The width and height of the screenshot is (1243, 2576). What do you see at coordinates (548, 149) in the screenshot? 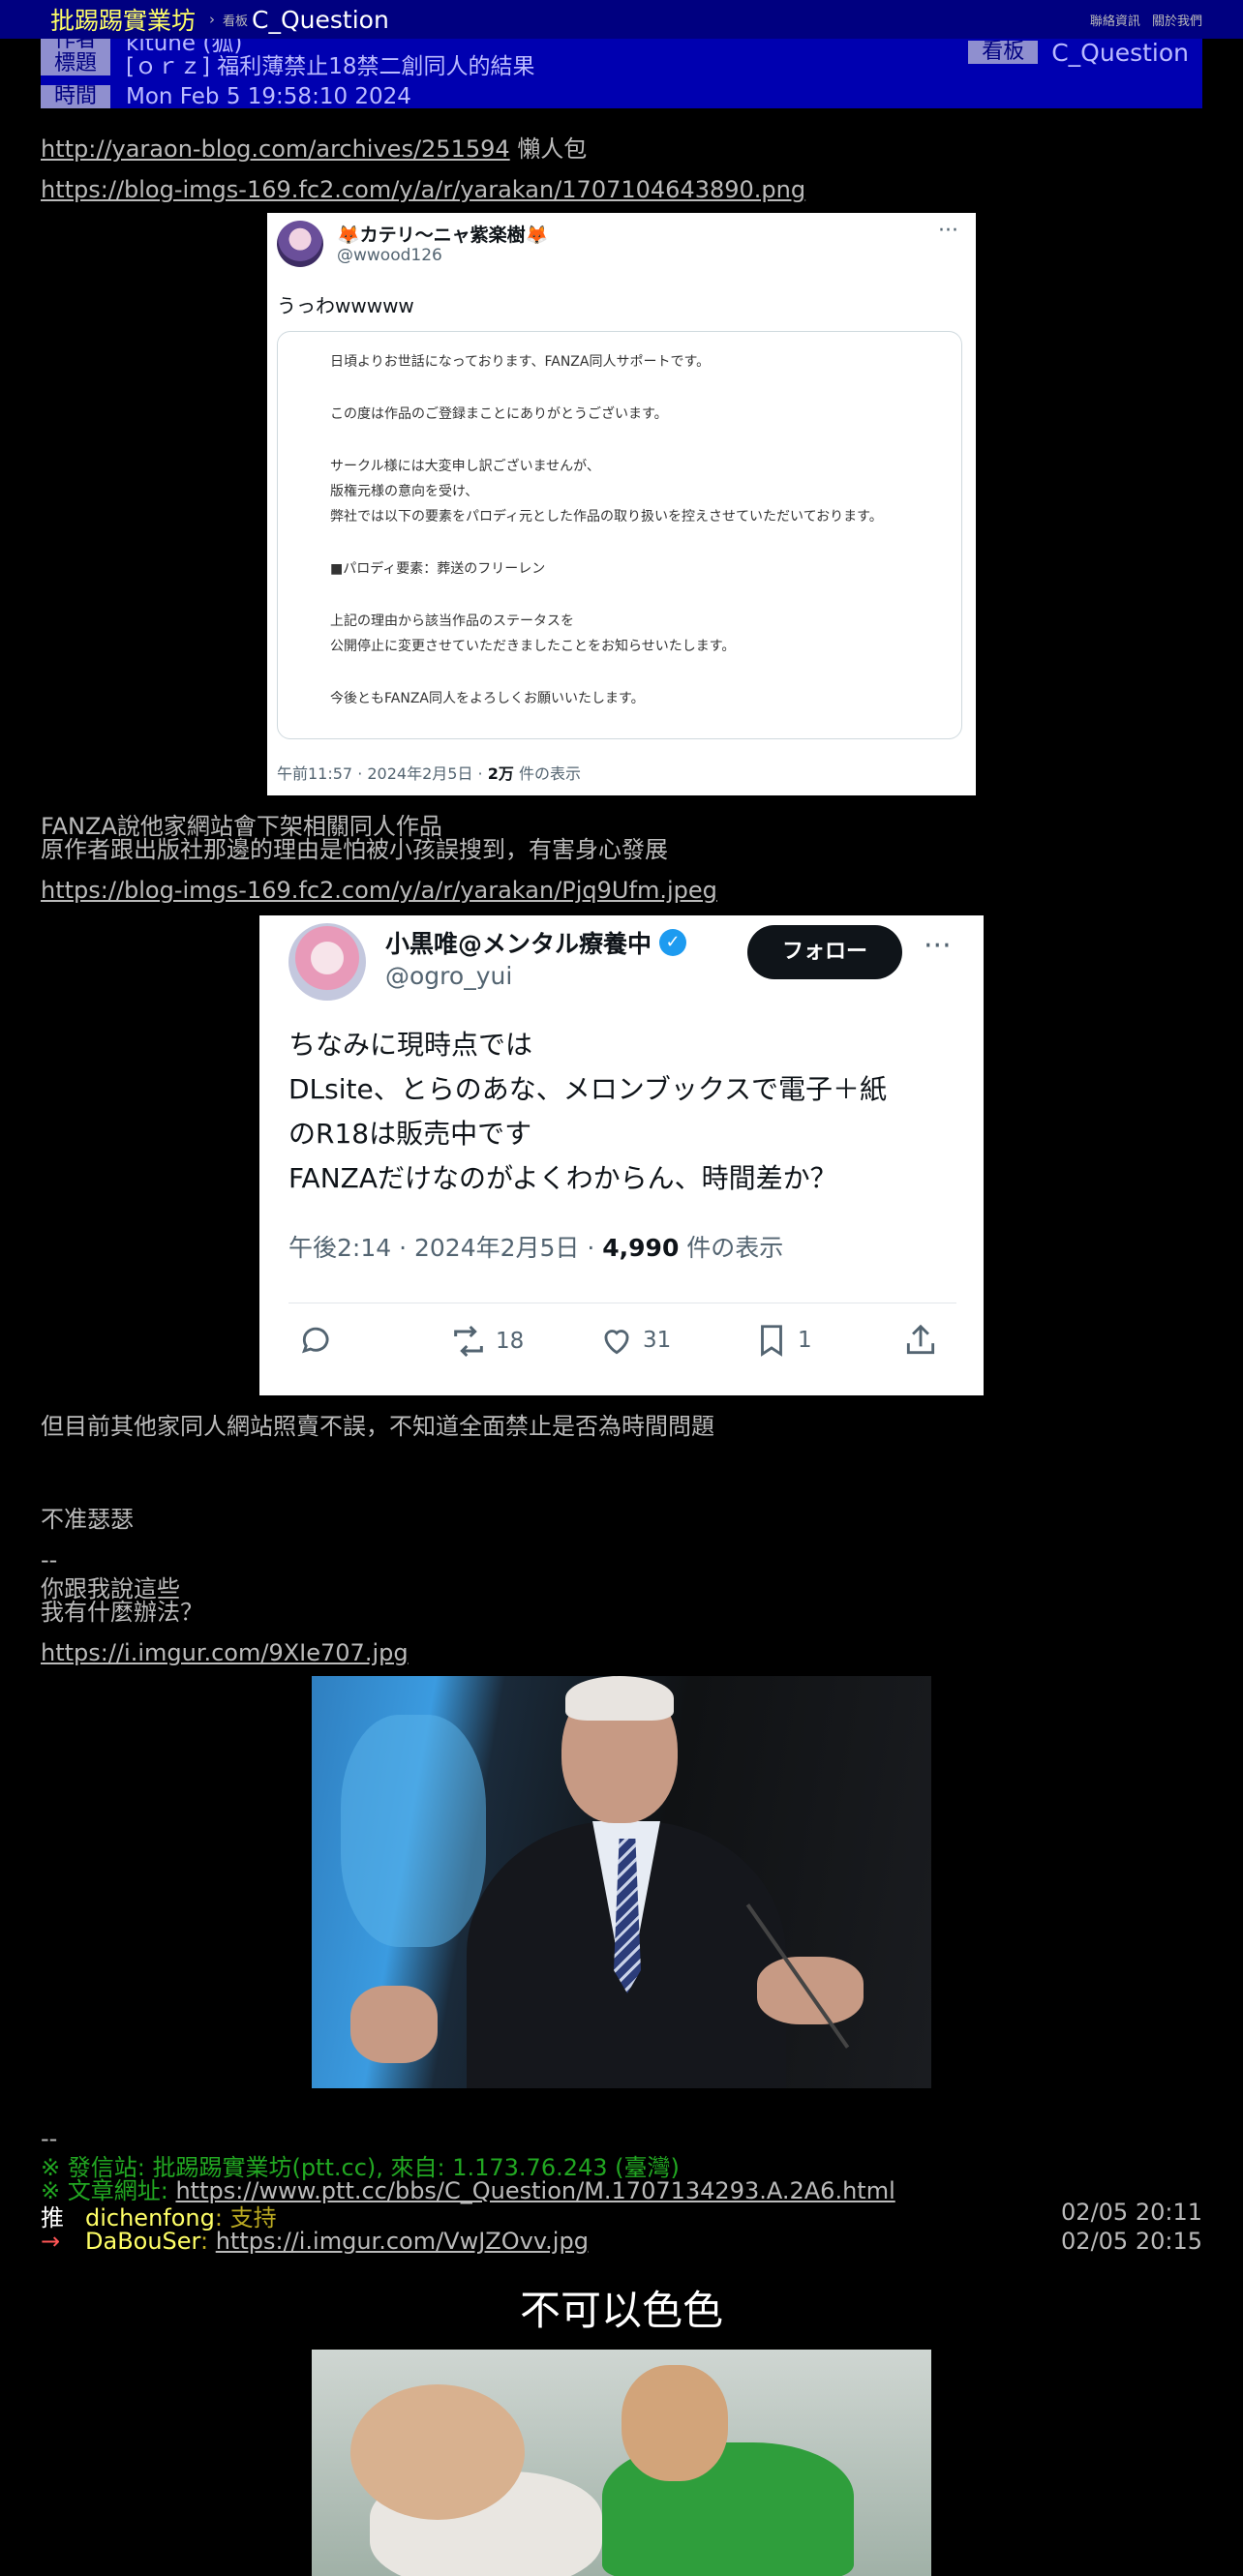
I see `link1-suffix: 懶人包` at bounding box center [548, 149].